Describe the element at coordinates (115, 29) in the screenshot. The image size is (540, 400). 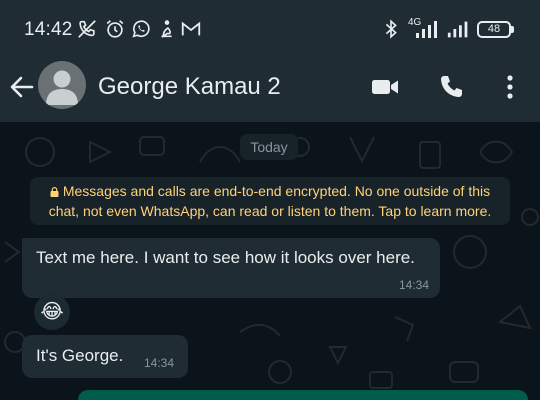
I see `alarm-icon` at that location.